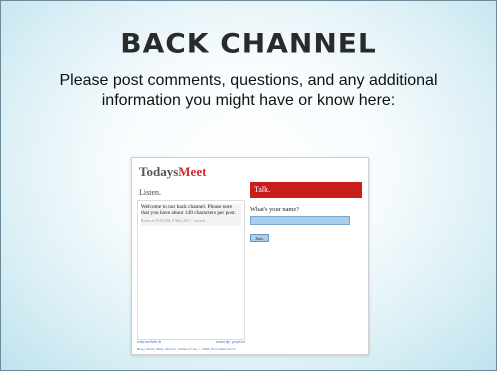 Image resolution: width=497 pixels, height=371 pixels. What do you see at coordinates (150, 192) in the screenshot?
I see `listen-heading: Listen.` at bounding box center [150, 192].